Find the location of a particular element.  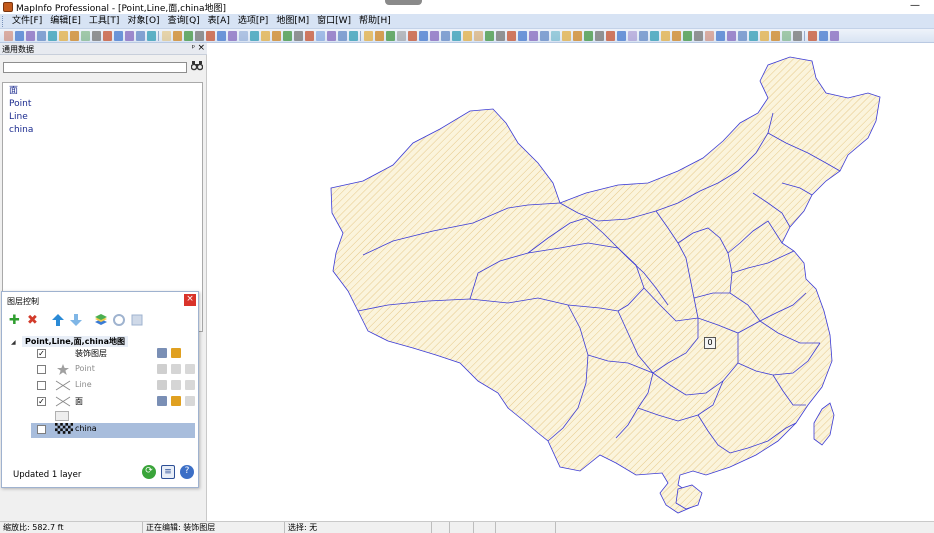

layer-properties-icon is located at coordinates (100, 320).